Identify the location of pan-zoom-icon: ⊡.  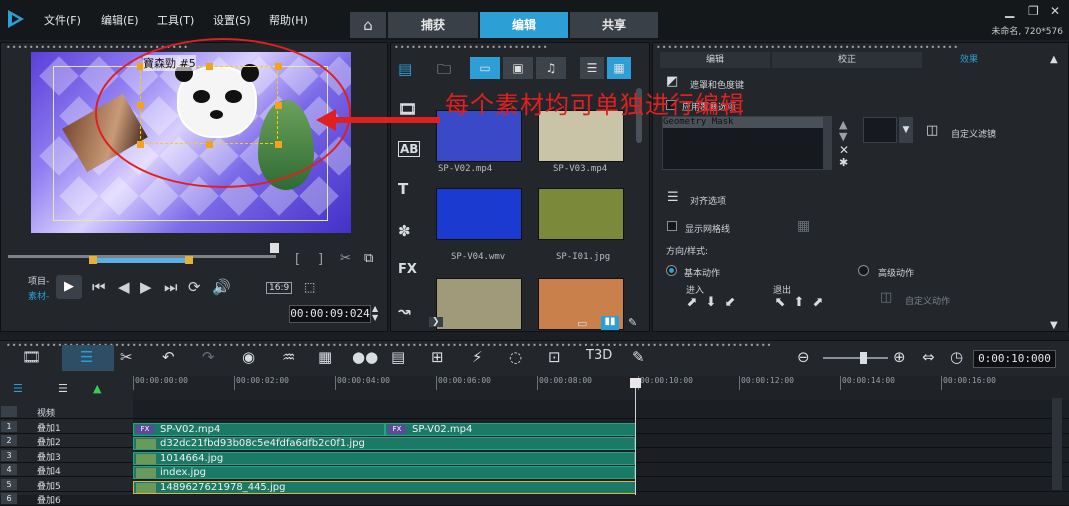
(554, 357).